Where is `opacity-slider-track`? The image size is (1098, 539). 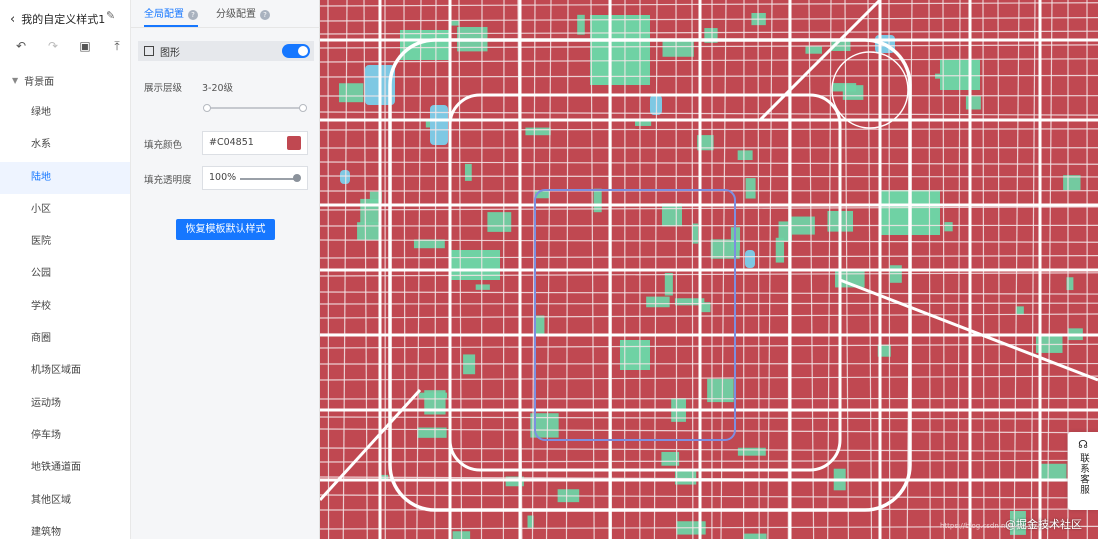 opacity-slider-track is located at coordinates (269, 179).